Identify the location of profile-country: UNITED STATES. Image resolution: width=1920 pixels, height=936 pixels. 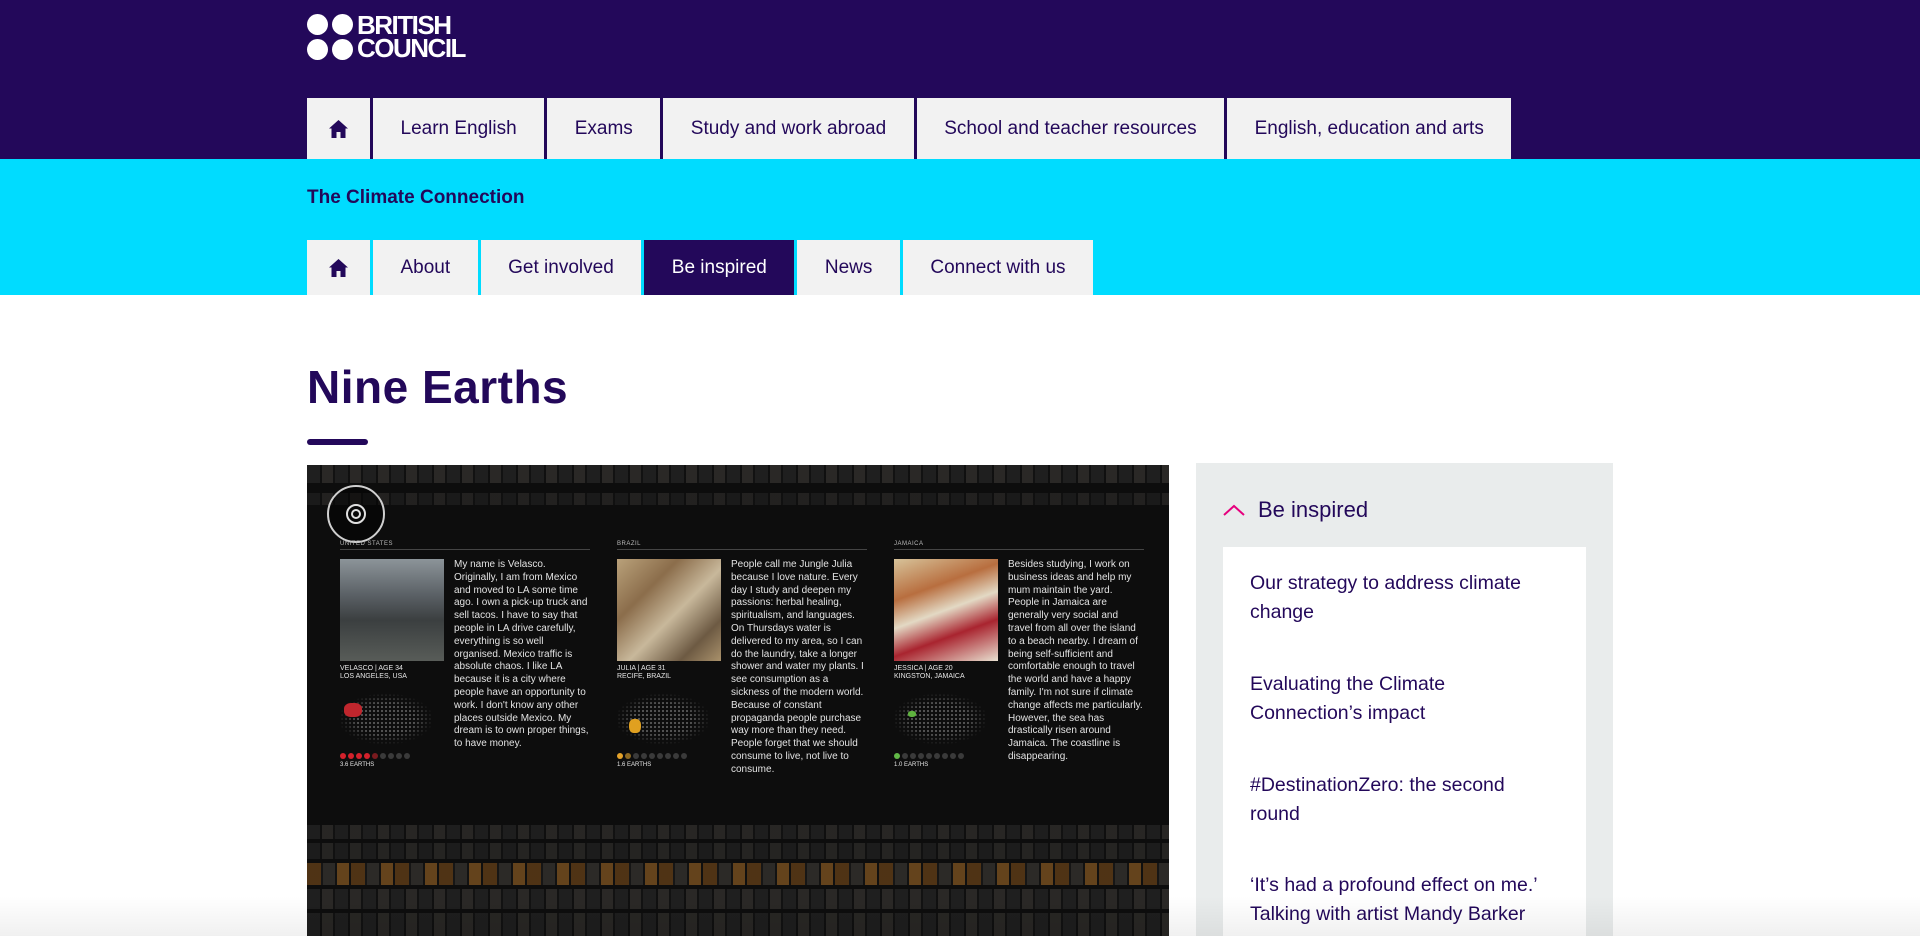
(465, 545).